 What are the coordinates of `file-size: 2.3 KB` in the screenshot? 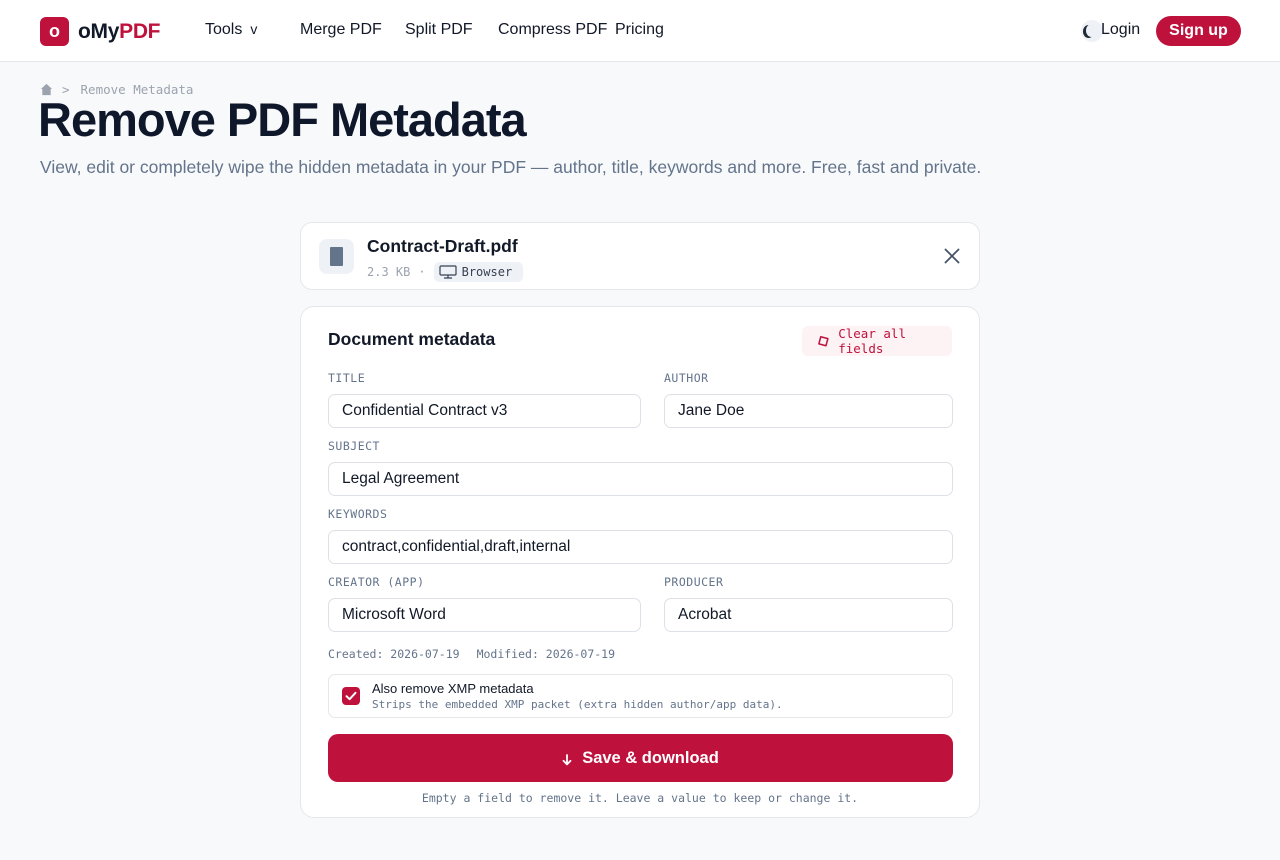 It's located at (389, 272).